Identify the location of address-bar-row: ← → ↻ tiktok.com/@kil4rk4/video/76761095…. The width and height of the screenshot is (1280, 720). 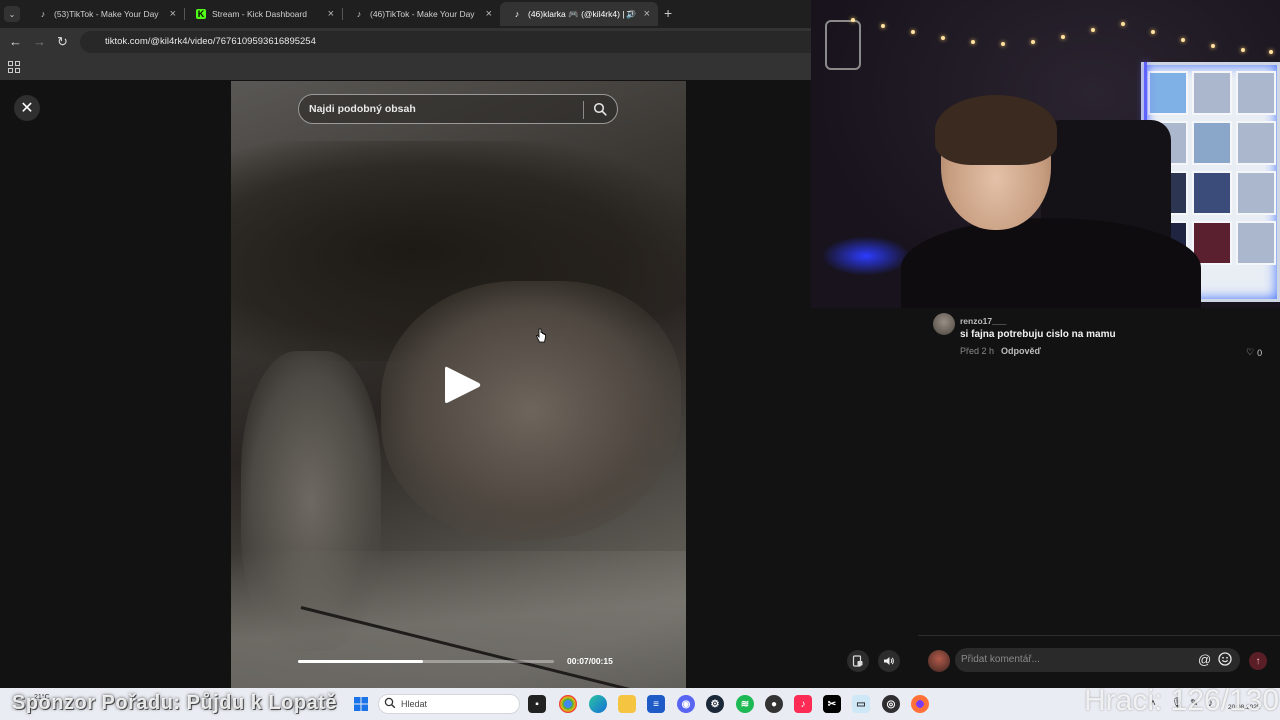
(405, 51).